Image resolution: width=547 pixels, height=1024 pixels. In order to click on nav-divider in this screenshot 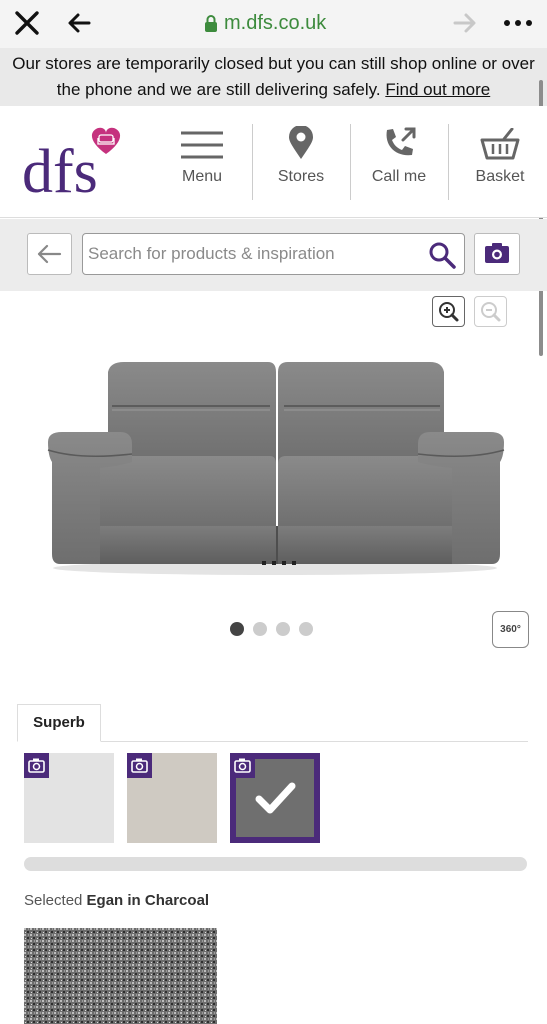, I will do `click(448, 162)`.